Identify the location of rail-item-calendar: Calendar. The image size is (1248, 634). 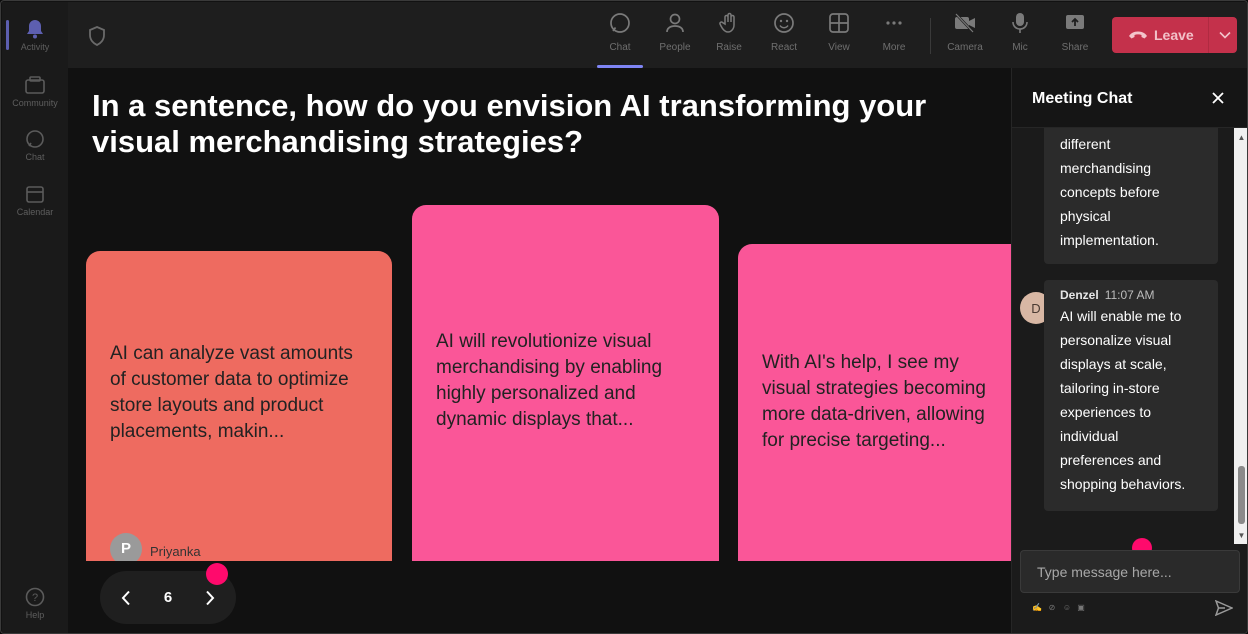
(35, 200).